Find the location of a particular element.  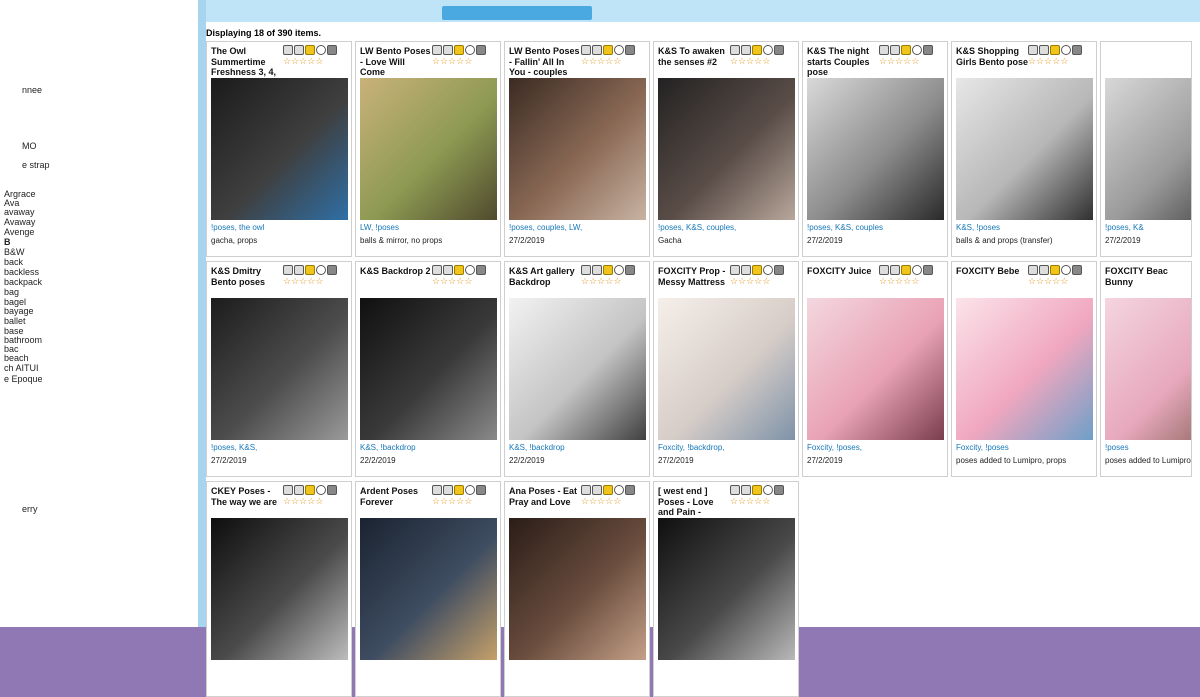

card-title: K&S Art gallery Backdrop is located at coordinates (545, 276).